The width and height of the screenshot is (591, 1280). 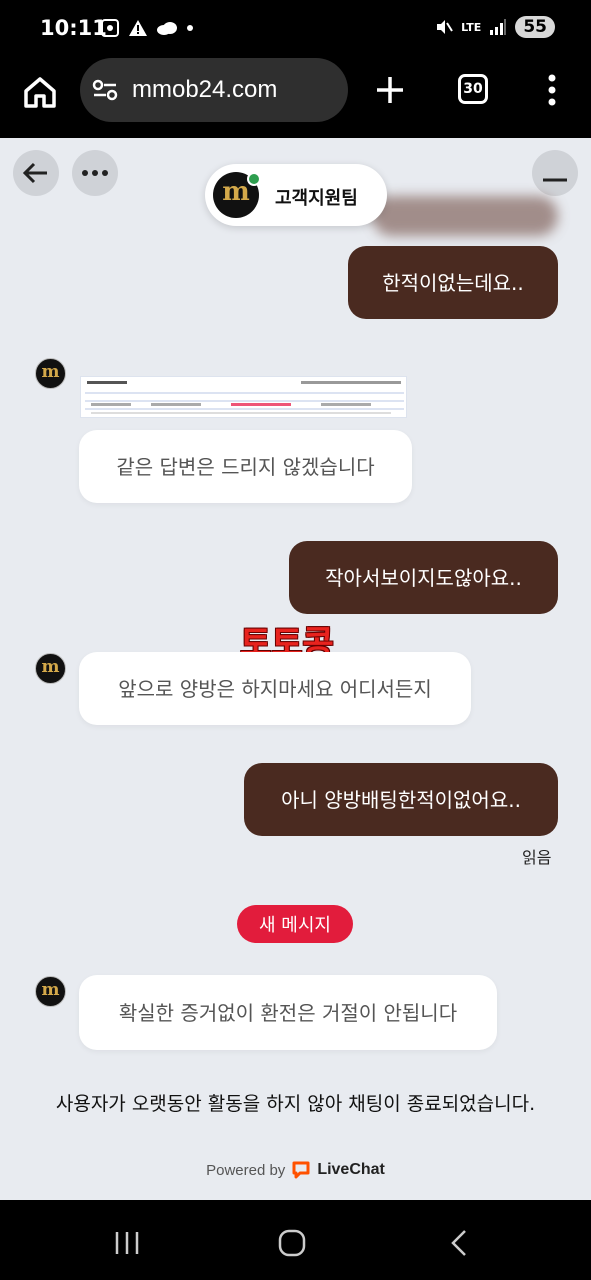 I want to click on more-options-button, so click(x=95, y=173).